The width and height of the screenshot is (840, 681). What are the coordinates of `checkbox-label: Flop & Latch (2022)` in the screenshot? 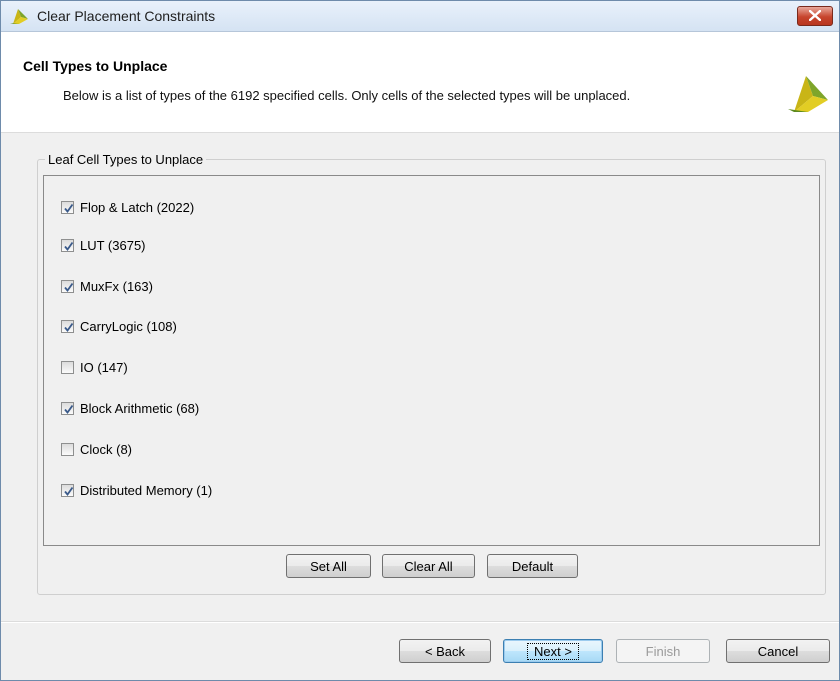 It's located at (137, 207).